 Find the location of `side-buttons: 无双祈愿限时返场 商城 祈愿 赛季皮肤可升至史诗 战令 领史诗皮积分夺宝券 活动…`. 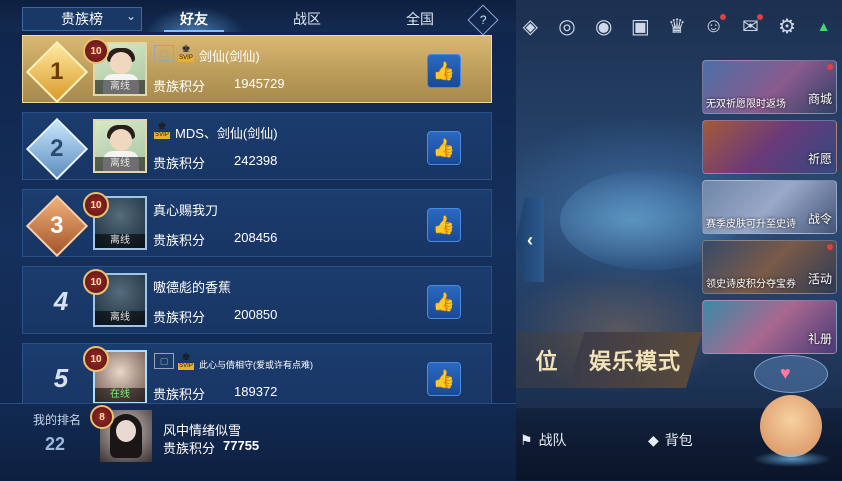

side-buttons: 无双祈愿限时返场 商城 祈愿 赛季皮肤可升至史诗 战令 领史诗皮积分夺宝券 活动… is located at coordinates (769, 210).